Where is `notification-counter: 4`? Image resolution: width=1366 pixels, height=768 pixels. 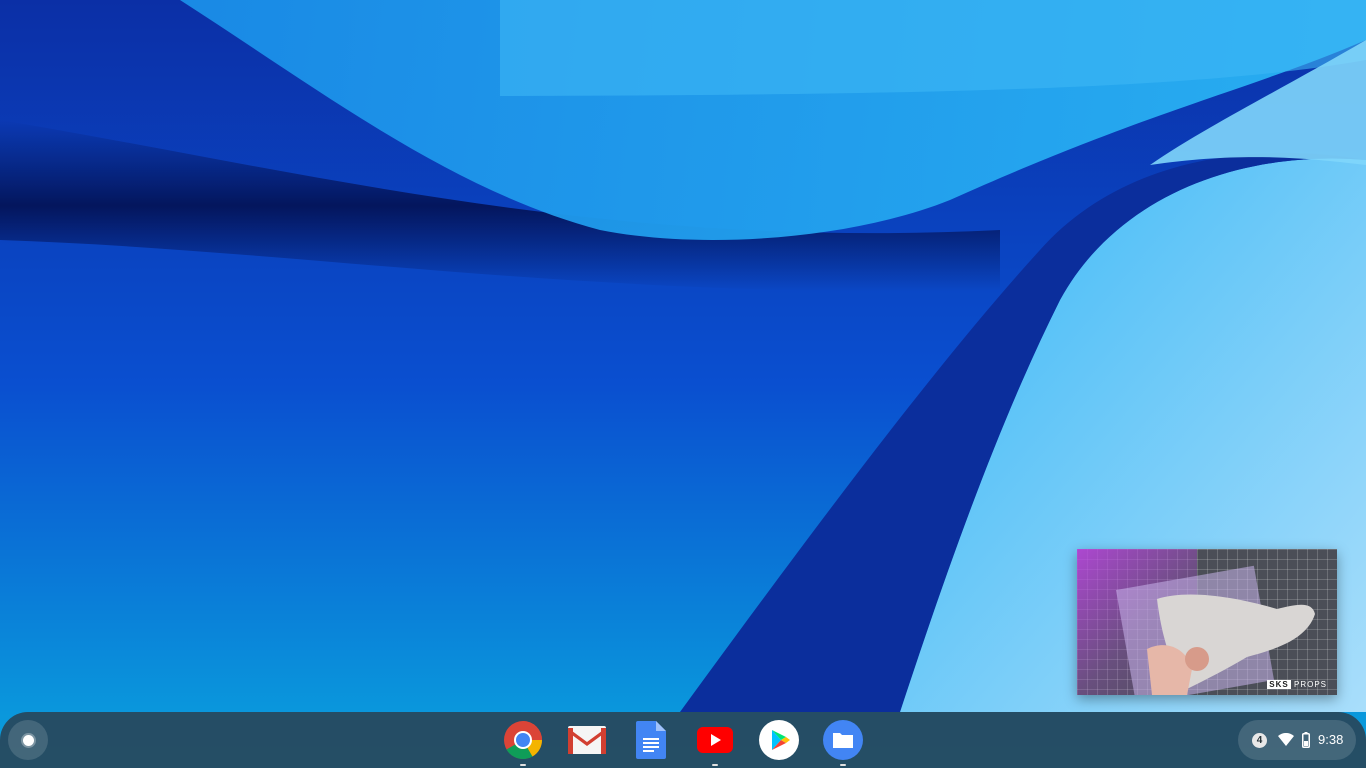 notification-counter: 4 is located at coordinates (1259, 740).